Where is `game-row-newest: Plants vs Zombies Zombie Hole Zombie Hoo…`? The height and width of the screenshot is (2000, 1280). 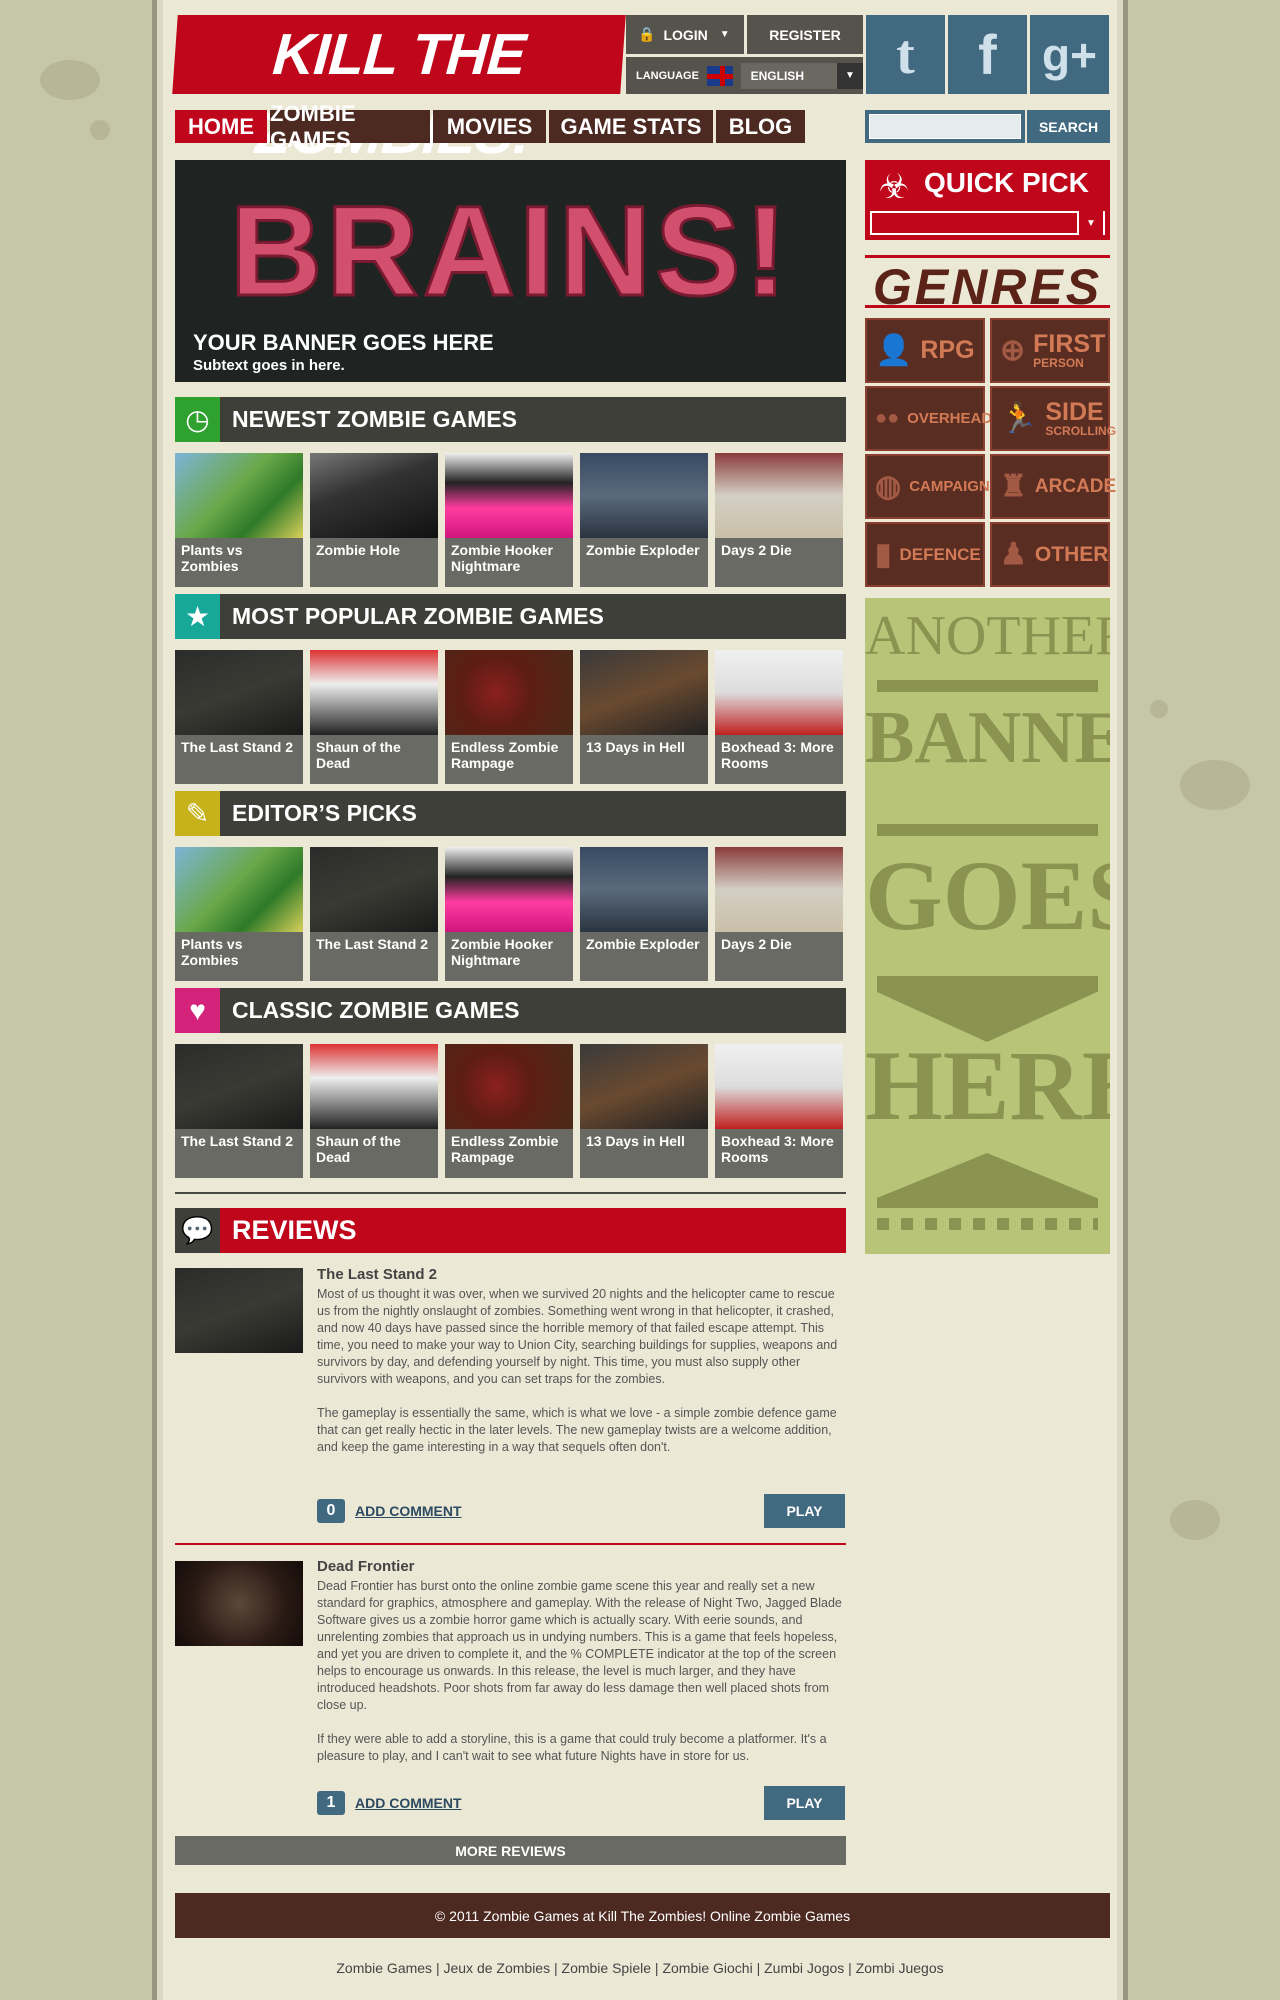
game-row-newest: Plants vs Zombies Zombie Hole Zombie Hoo… is located at coordinates (510, 520).